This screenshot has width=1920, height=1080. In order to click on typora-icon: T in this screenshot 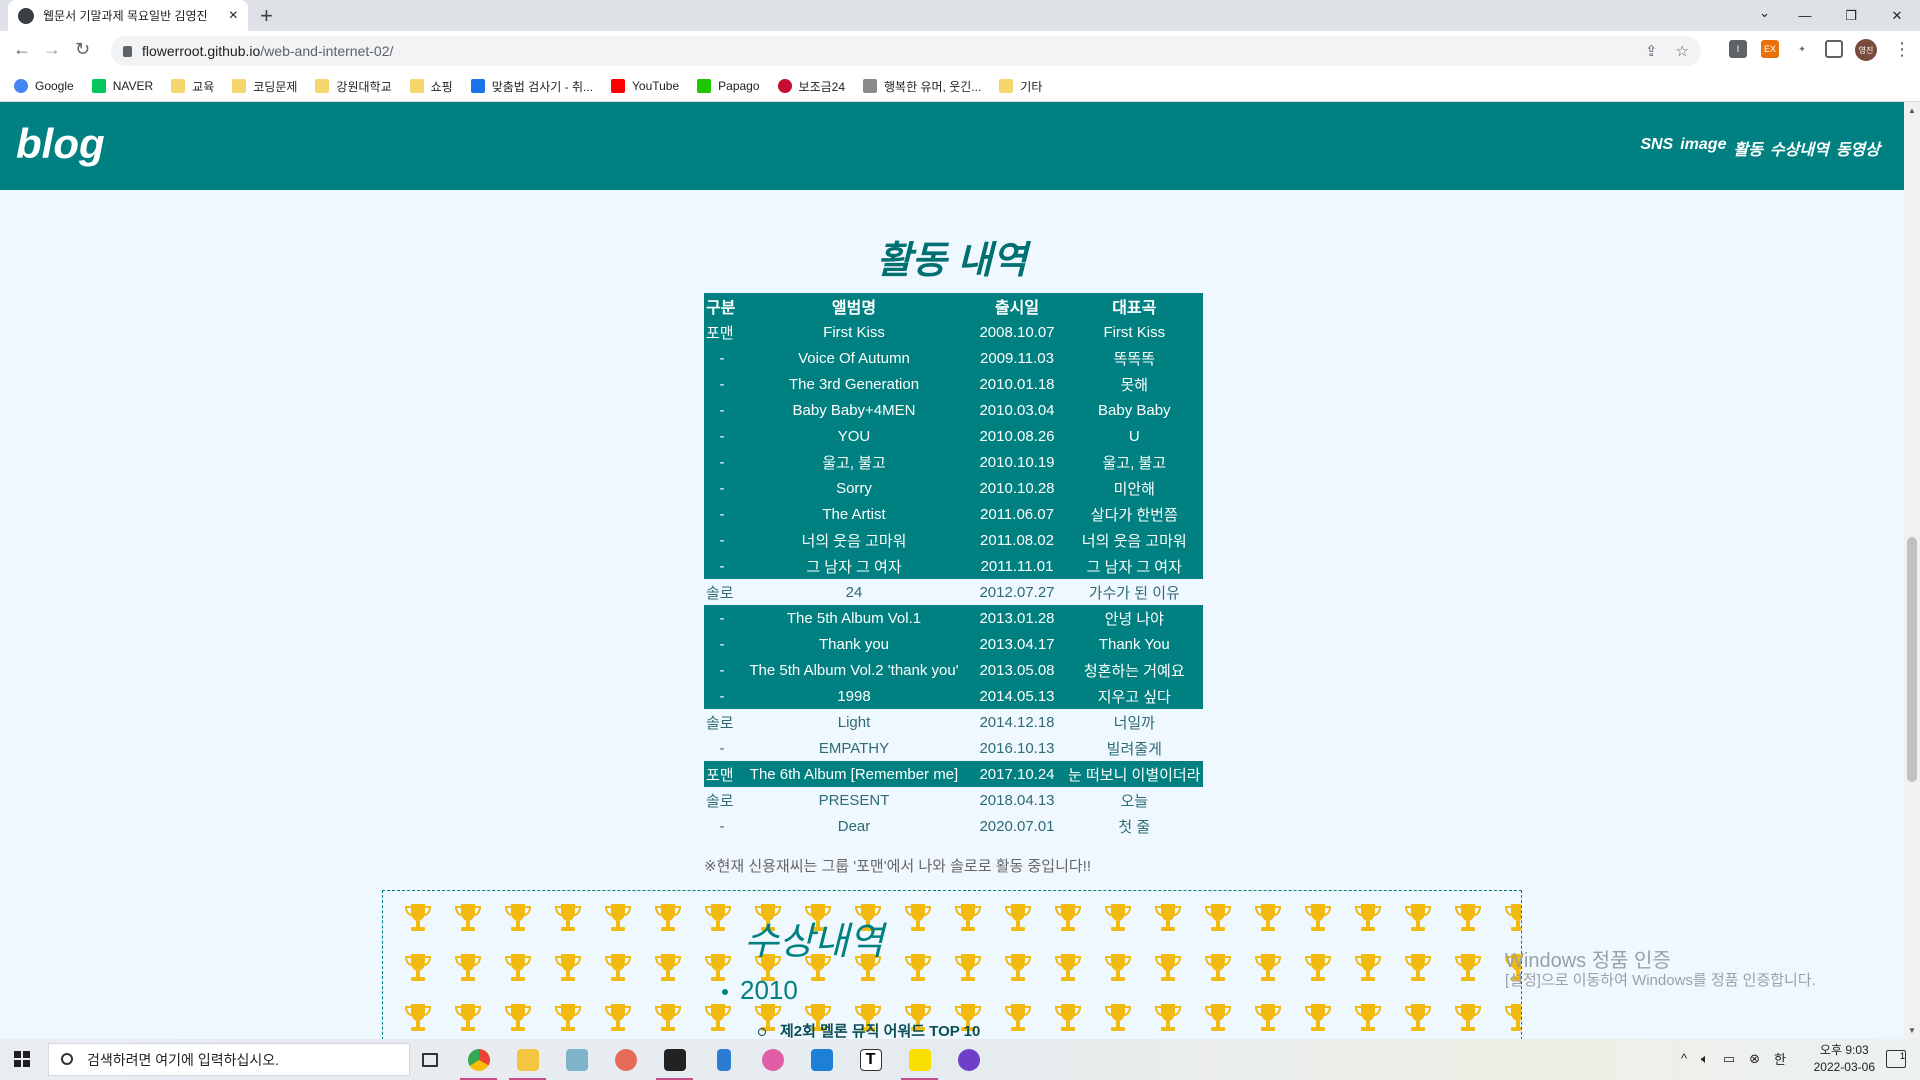, I will do `click(870, 1059)`.